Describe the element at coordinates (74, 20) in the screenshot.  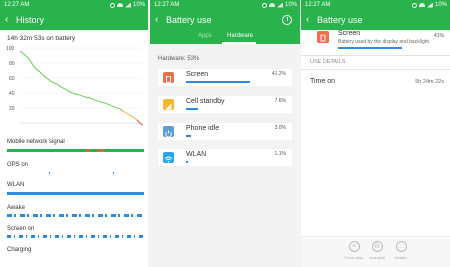
I see `app-bar: ‹ History` at that location.